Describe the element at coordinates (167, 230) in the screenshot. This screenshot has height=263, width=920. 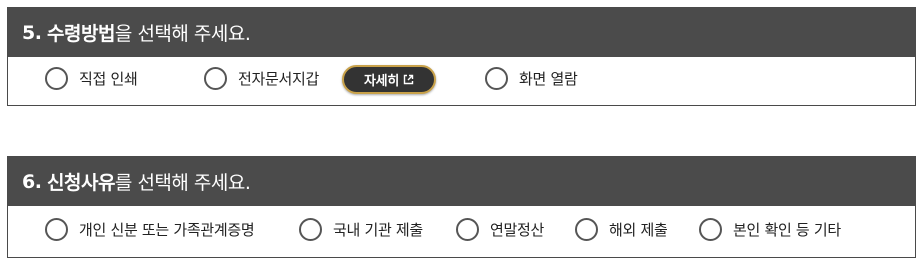
I see `option-label: 개인 신분 또는 가족관계증명` at that location.